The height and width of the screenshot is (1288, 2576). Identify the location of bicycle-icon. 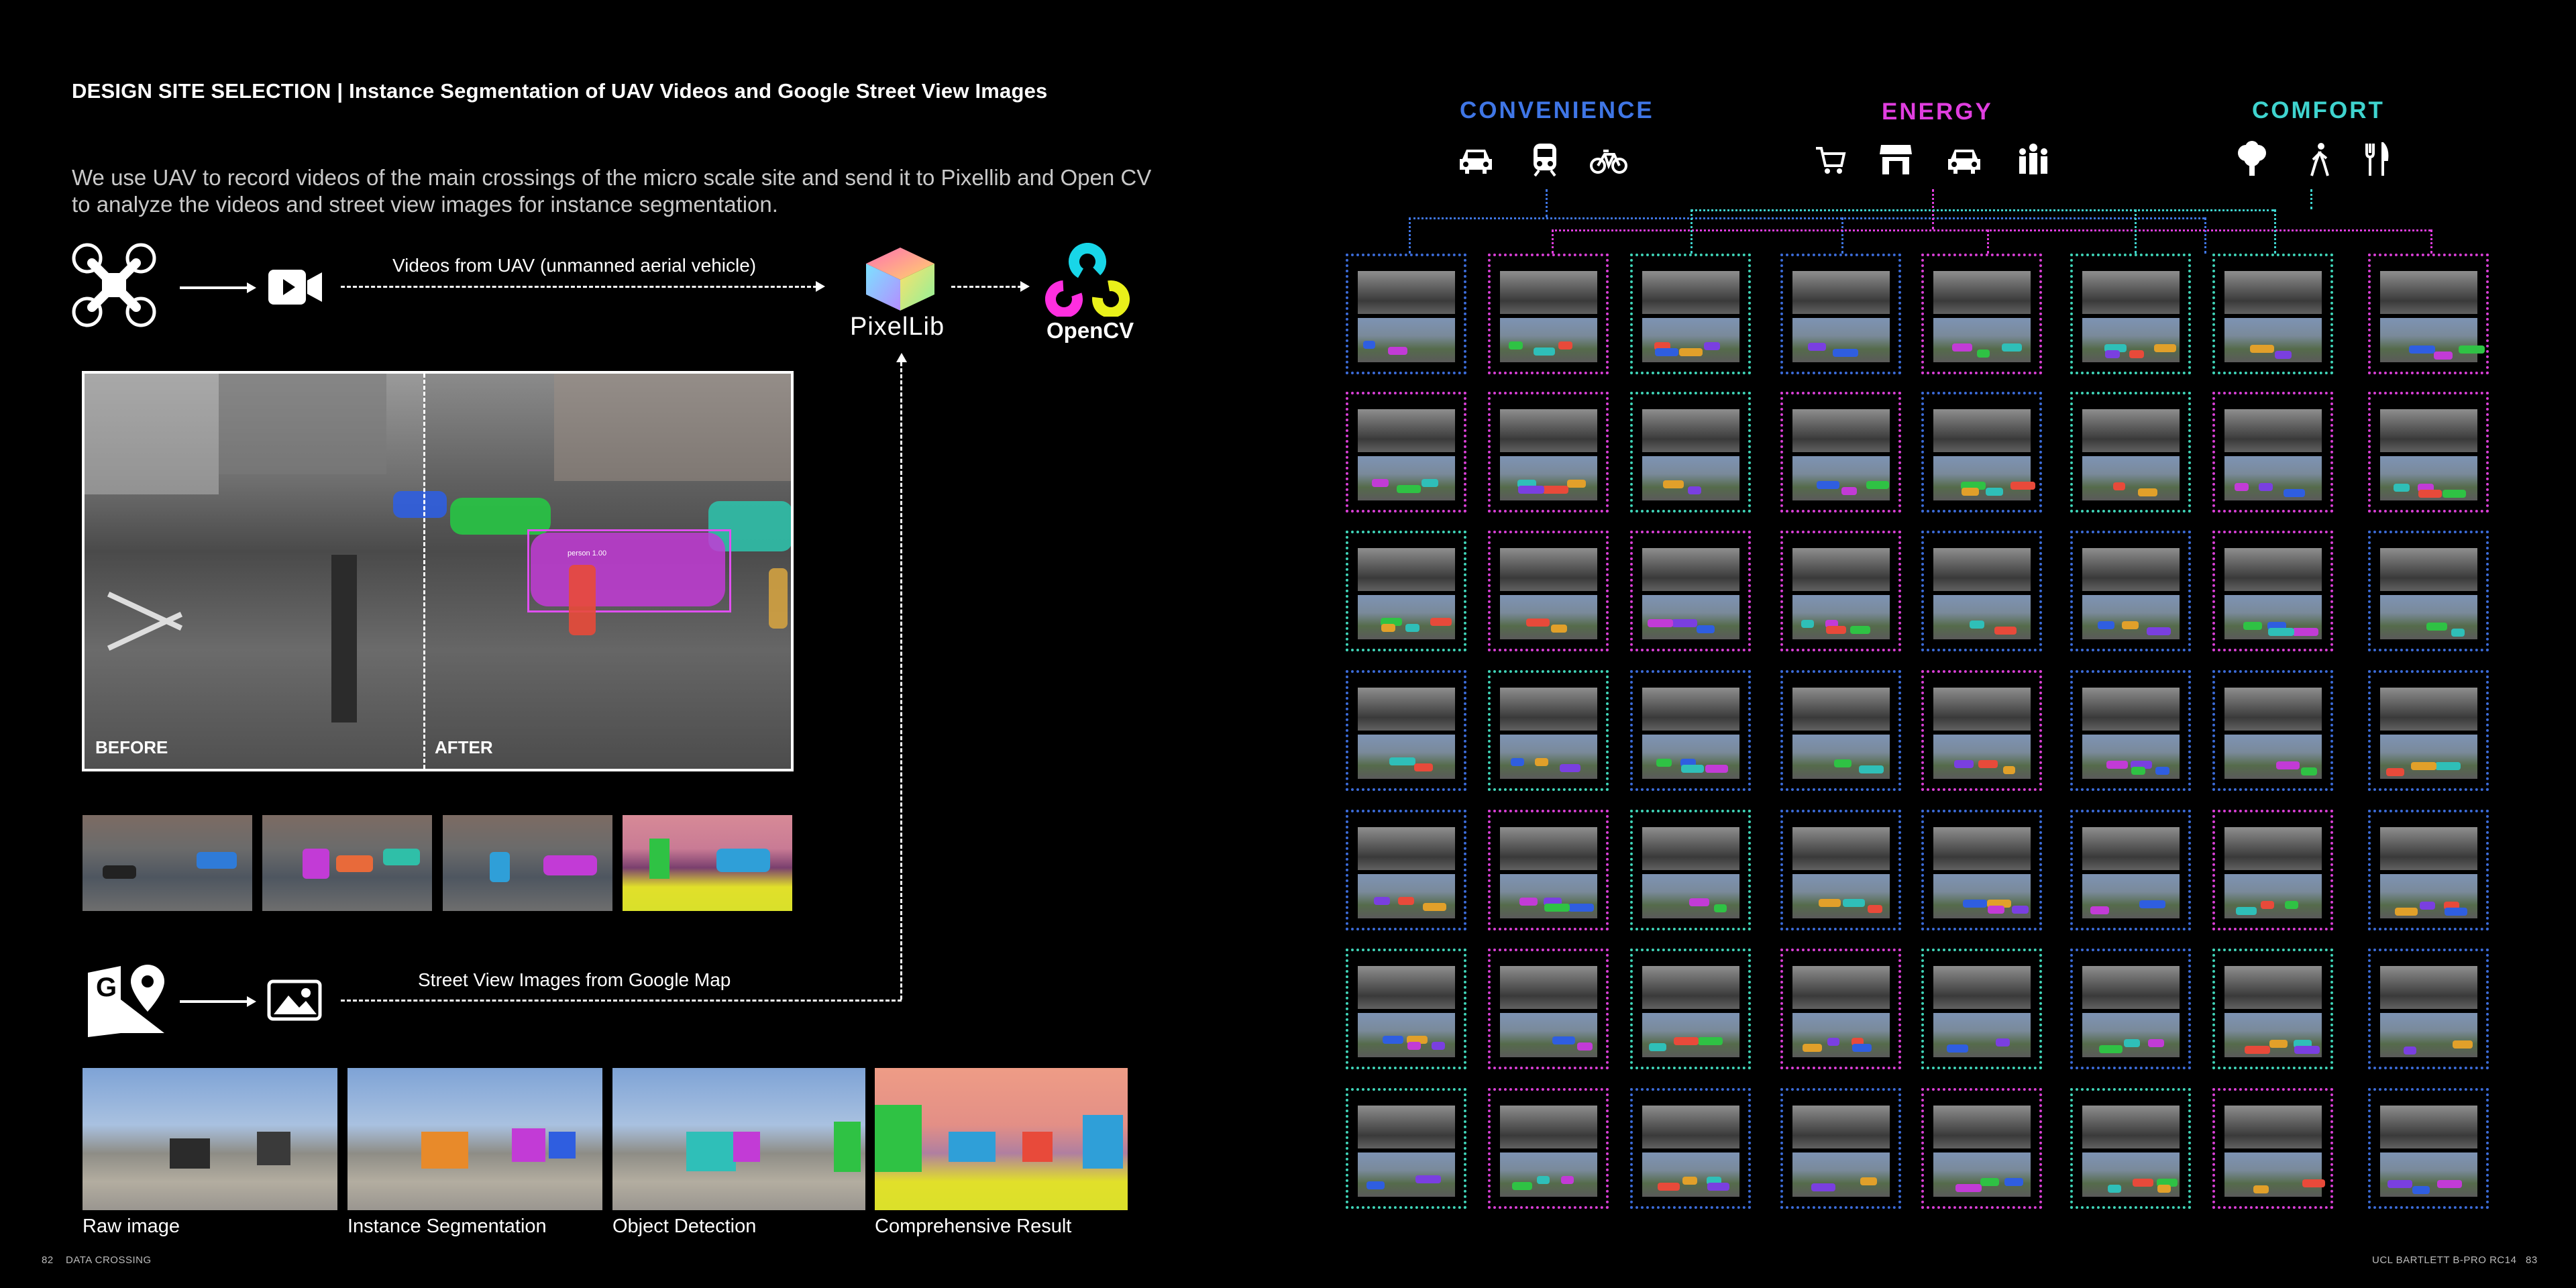
(1608, 161).